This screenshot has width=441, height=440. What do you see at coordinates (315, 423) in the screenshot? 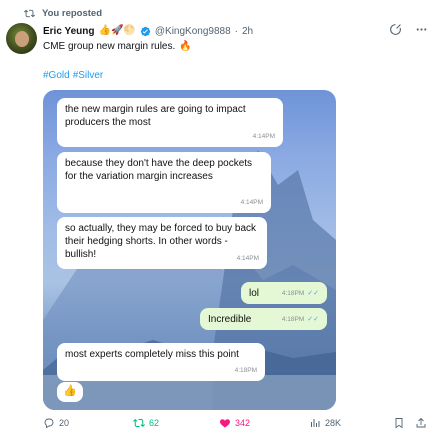
I see `analytics-icon` at bounding box center [315, 423].